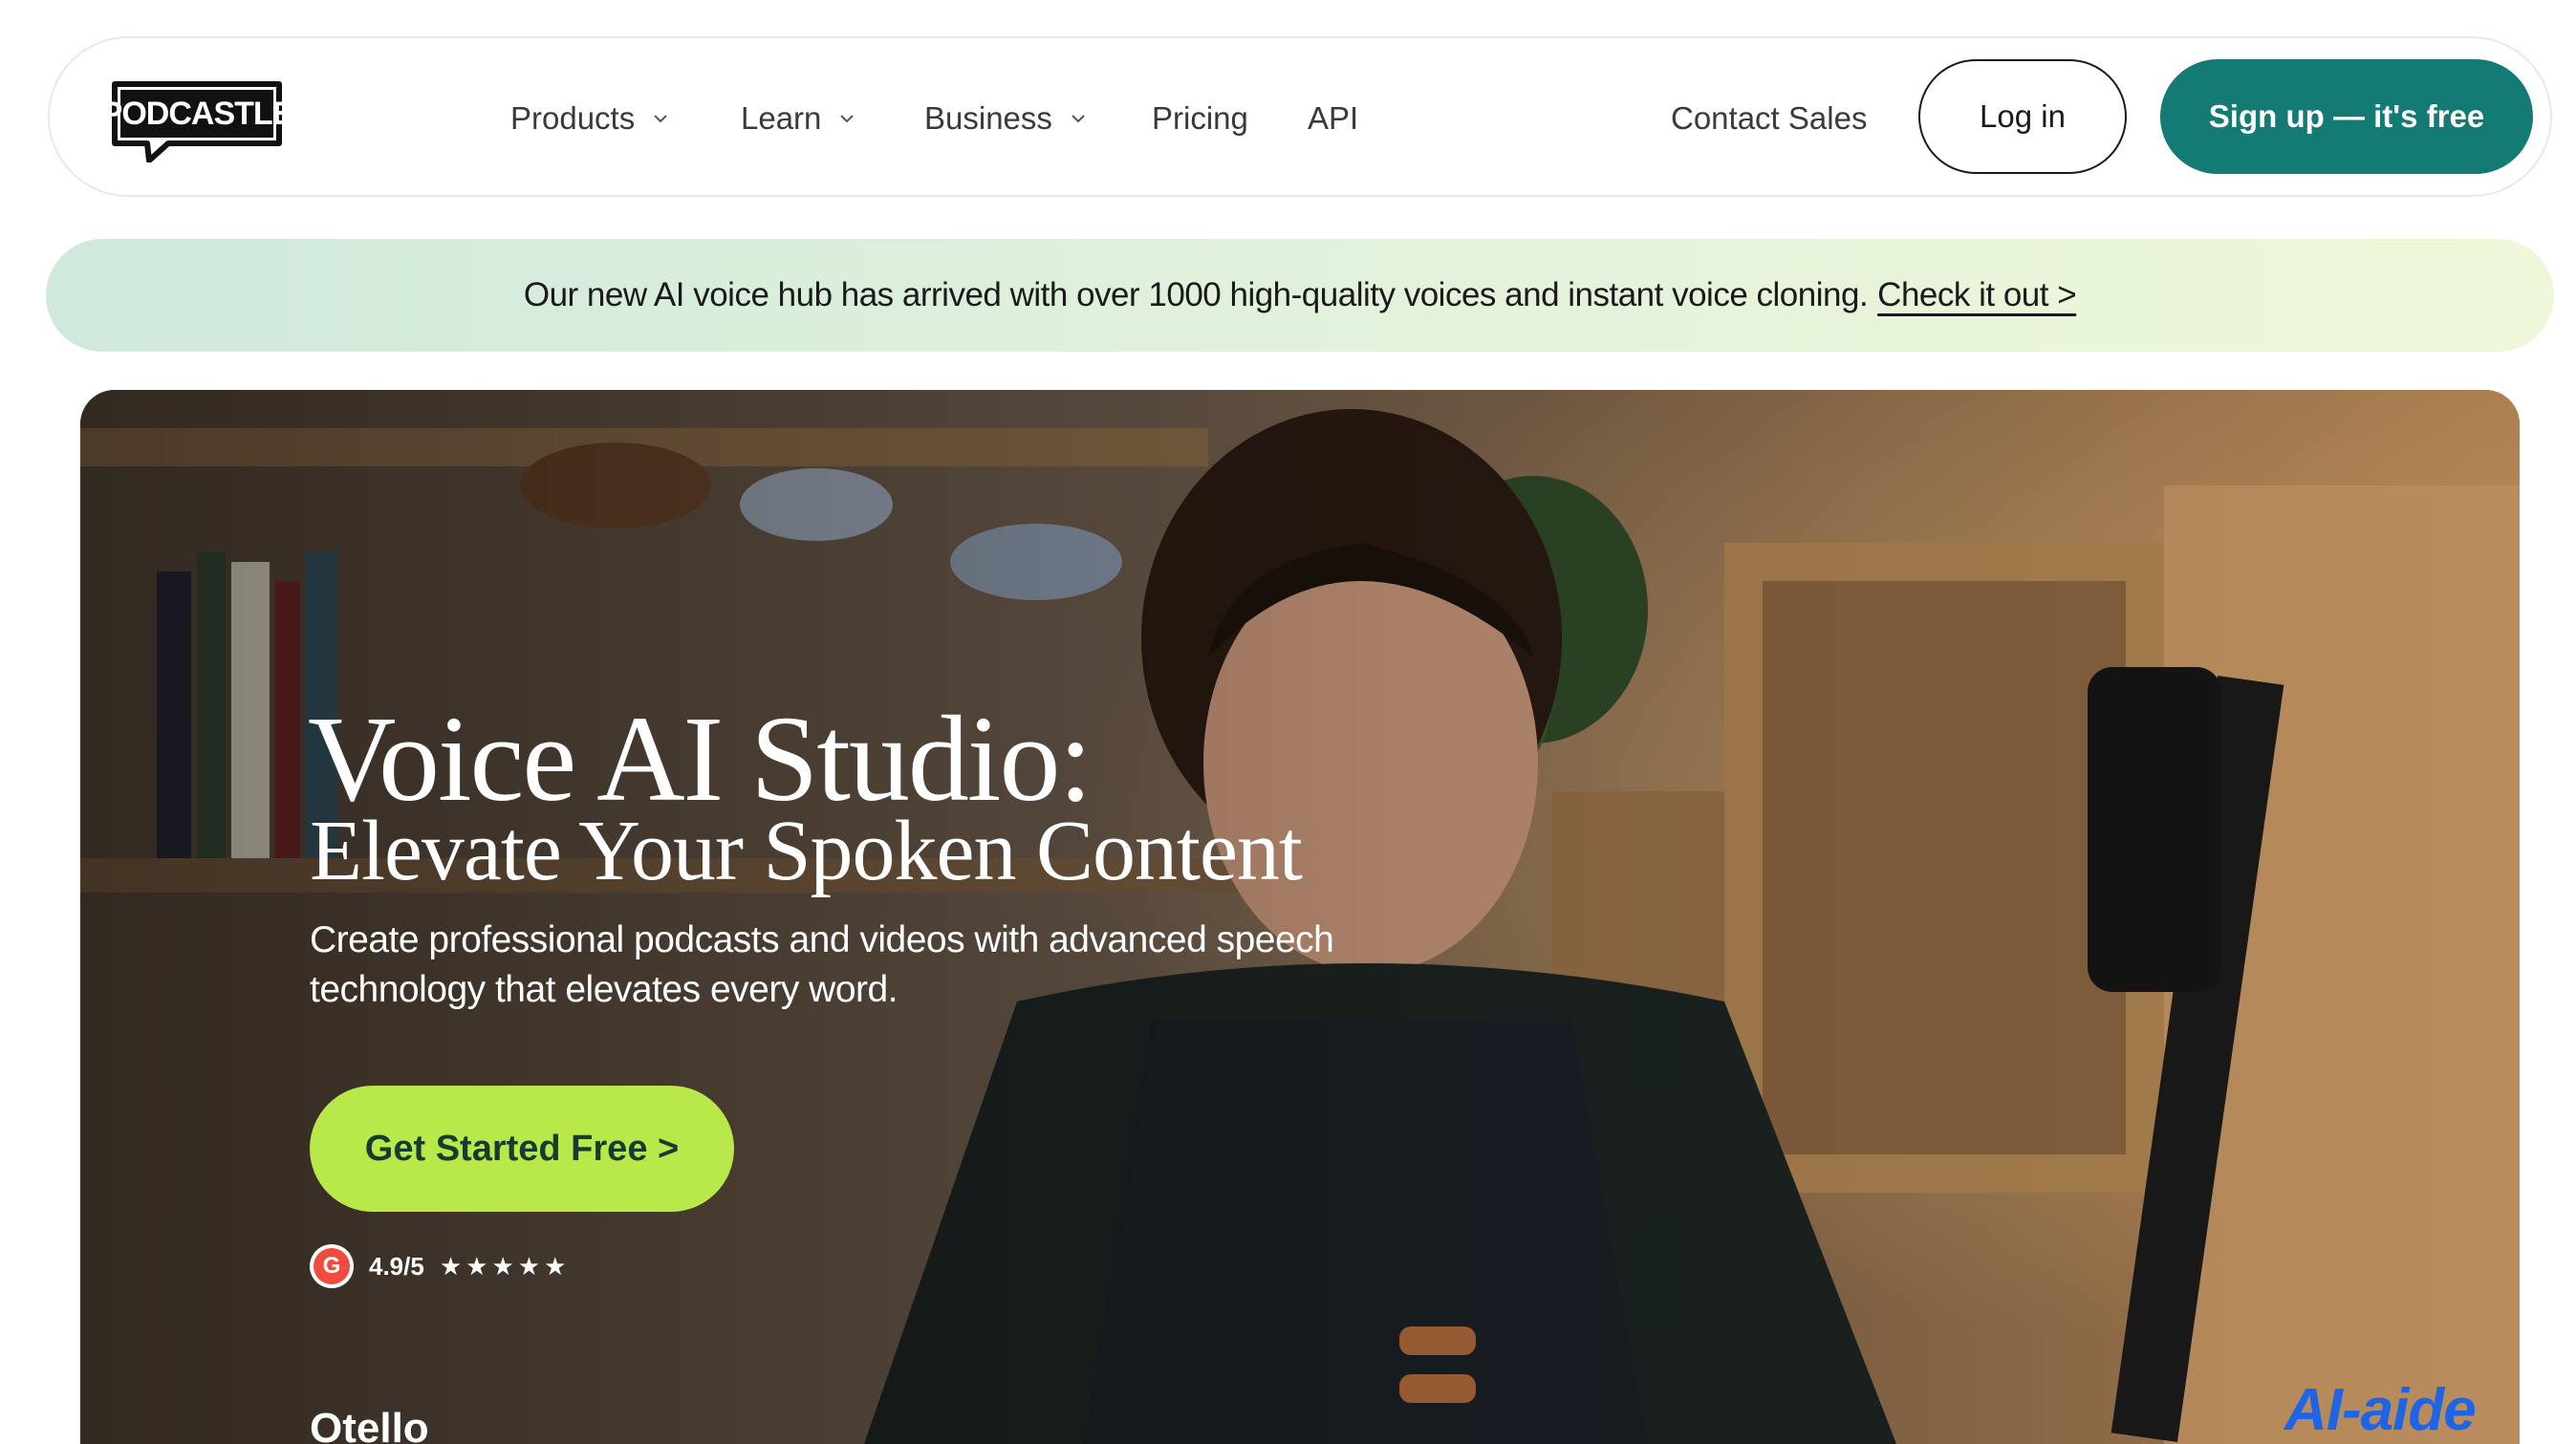 This screenshot has width=2576, height=1444. I want to click on podcastle-logo: PODCASTLE, so click(197, 121).